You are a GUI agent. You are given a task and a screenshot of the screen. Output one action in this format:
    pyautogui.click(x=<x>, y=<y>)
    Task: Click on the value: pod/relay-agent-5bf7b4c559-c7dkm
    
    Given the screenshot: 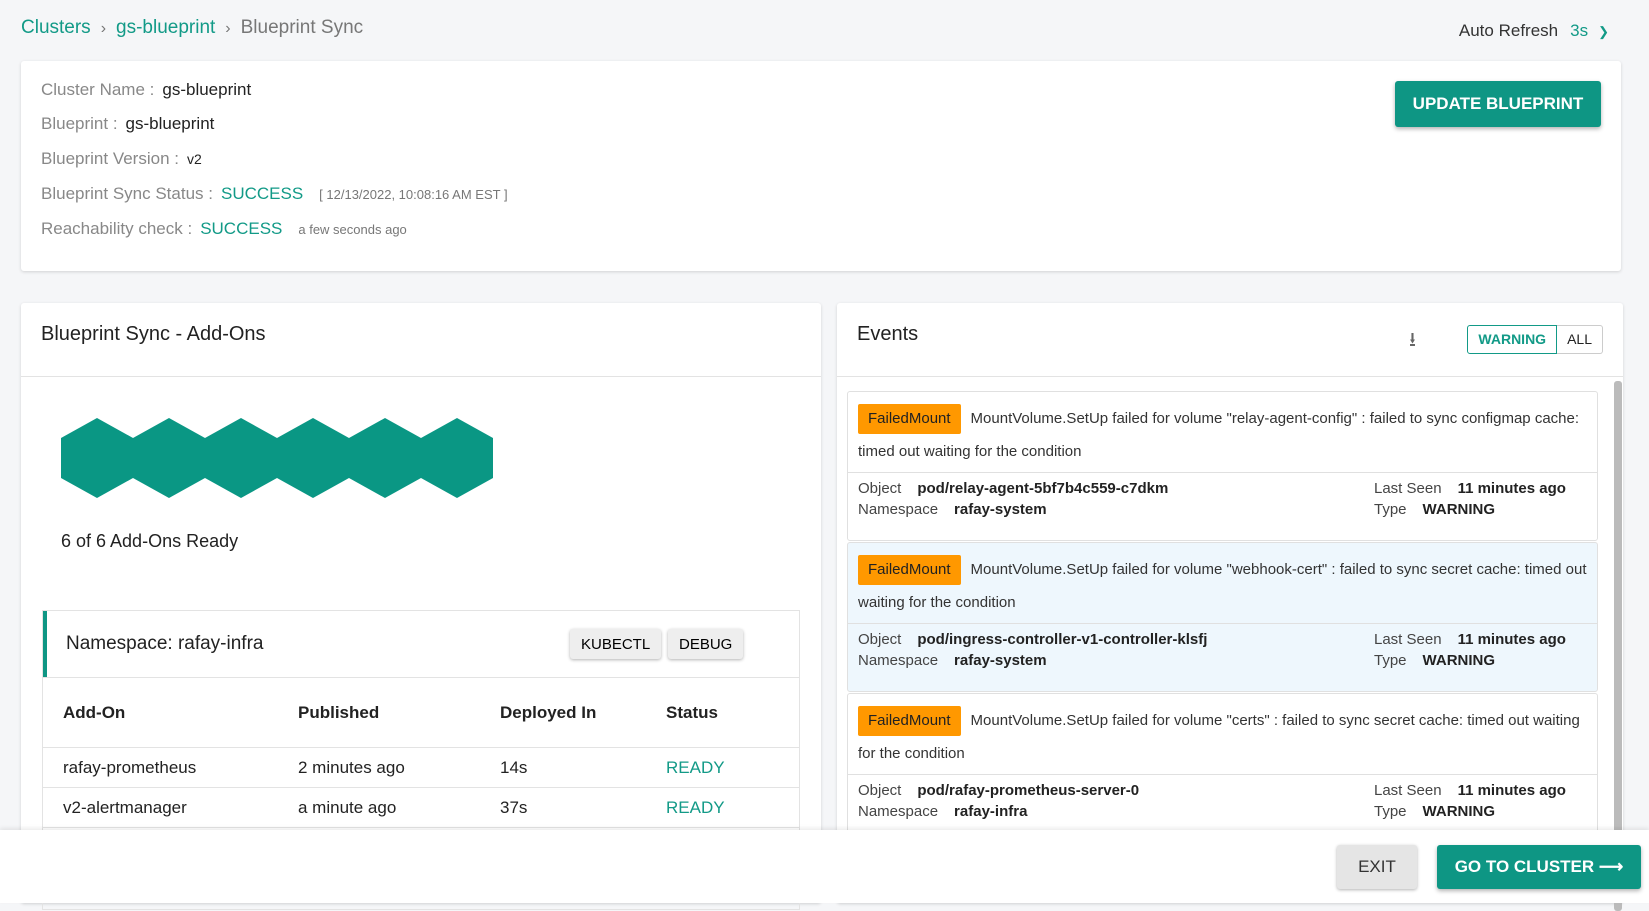 What is the action you would take?
    pyautogui.click(x=1043, y=488)
    